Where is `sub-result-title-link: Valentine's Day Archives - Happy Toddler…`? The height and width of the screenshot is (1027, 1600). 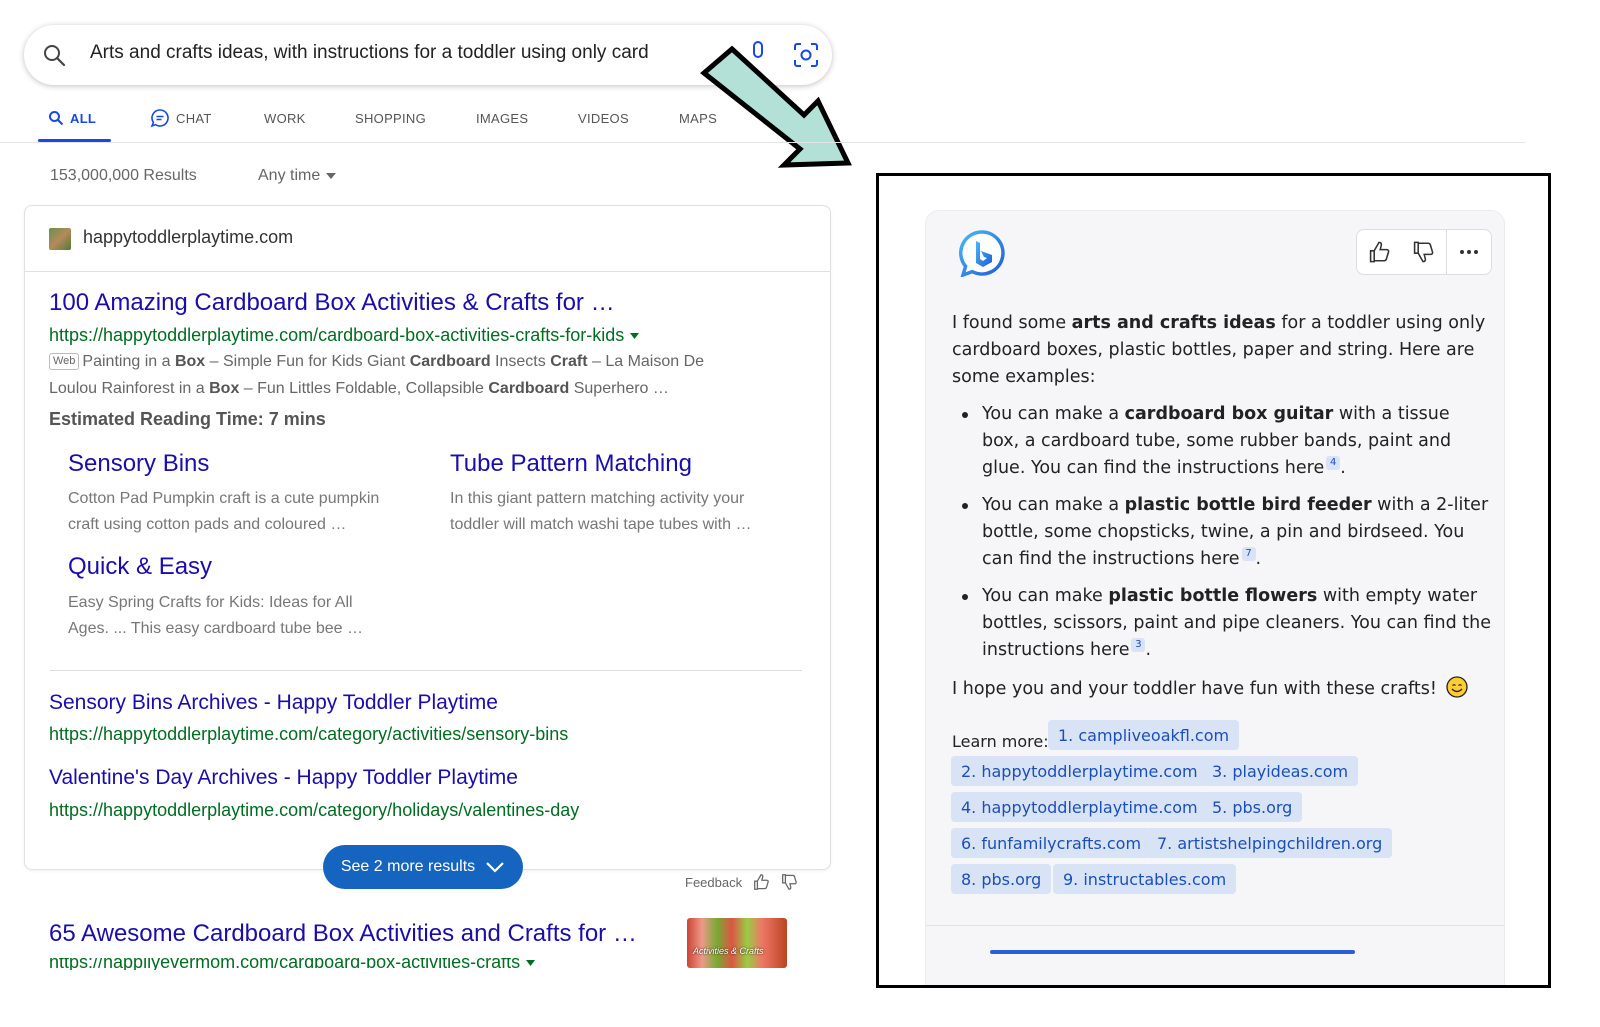 sub-result-title-link: Valentine's Day Archives - Happy Toddler… is located at coordinates (283, 778).